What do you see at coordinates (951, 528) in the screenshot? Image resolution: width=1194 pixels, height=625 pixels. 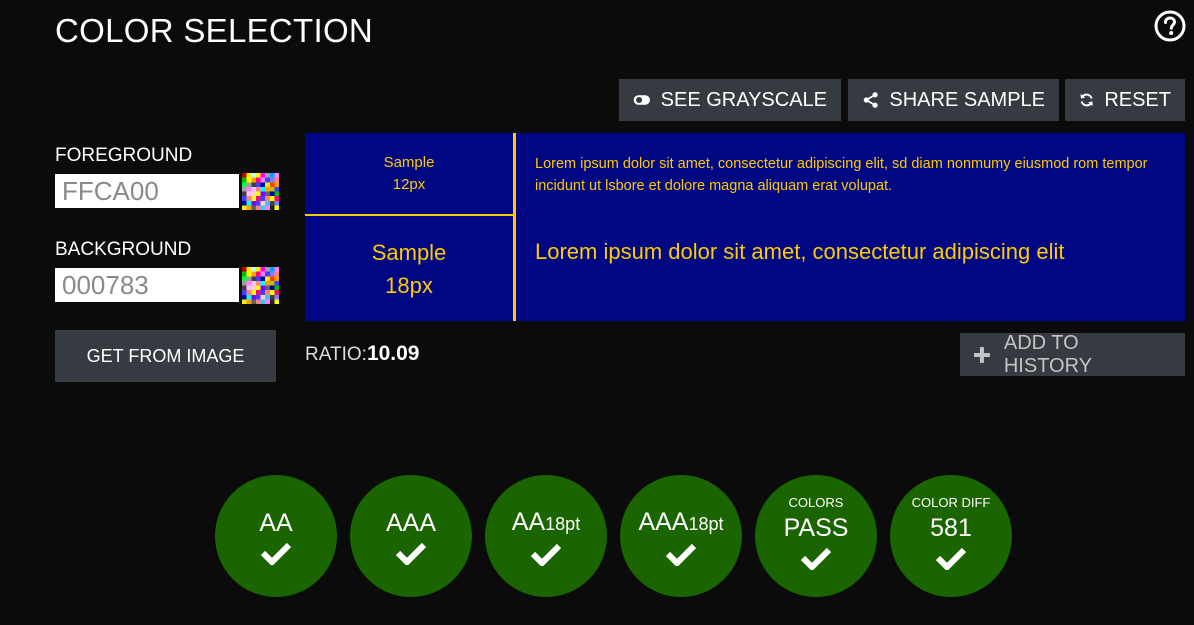 I see `badge-title: 581` at bounding box center [951, 528].